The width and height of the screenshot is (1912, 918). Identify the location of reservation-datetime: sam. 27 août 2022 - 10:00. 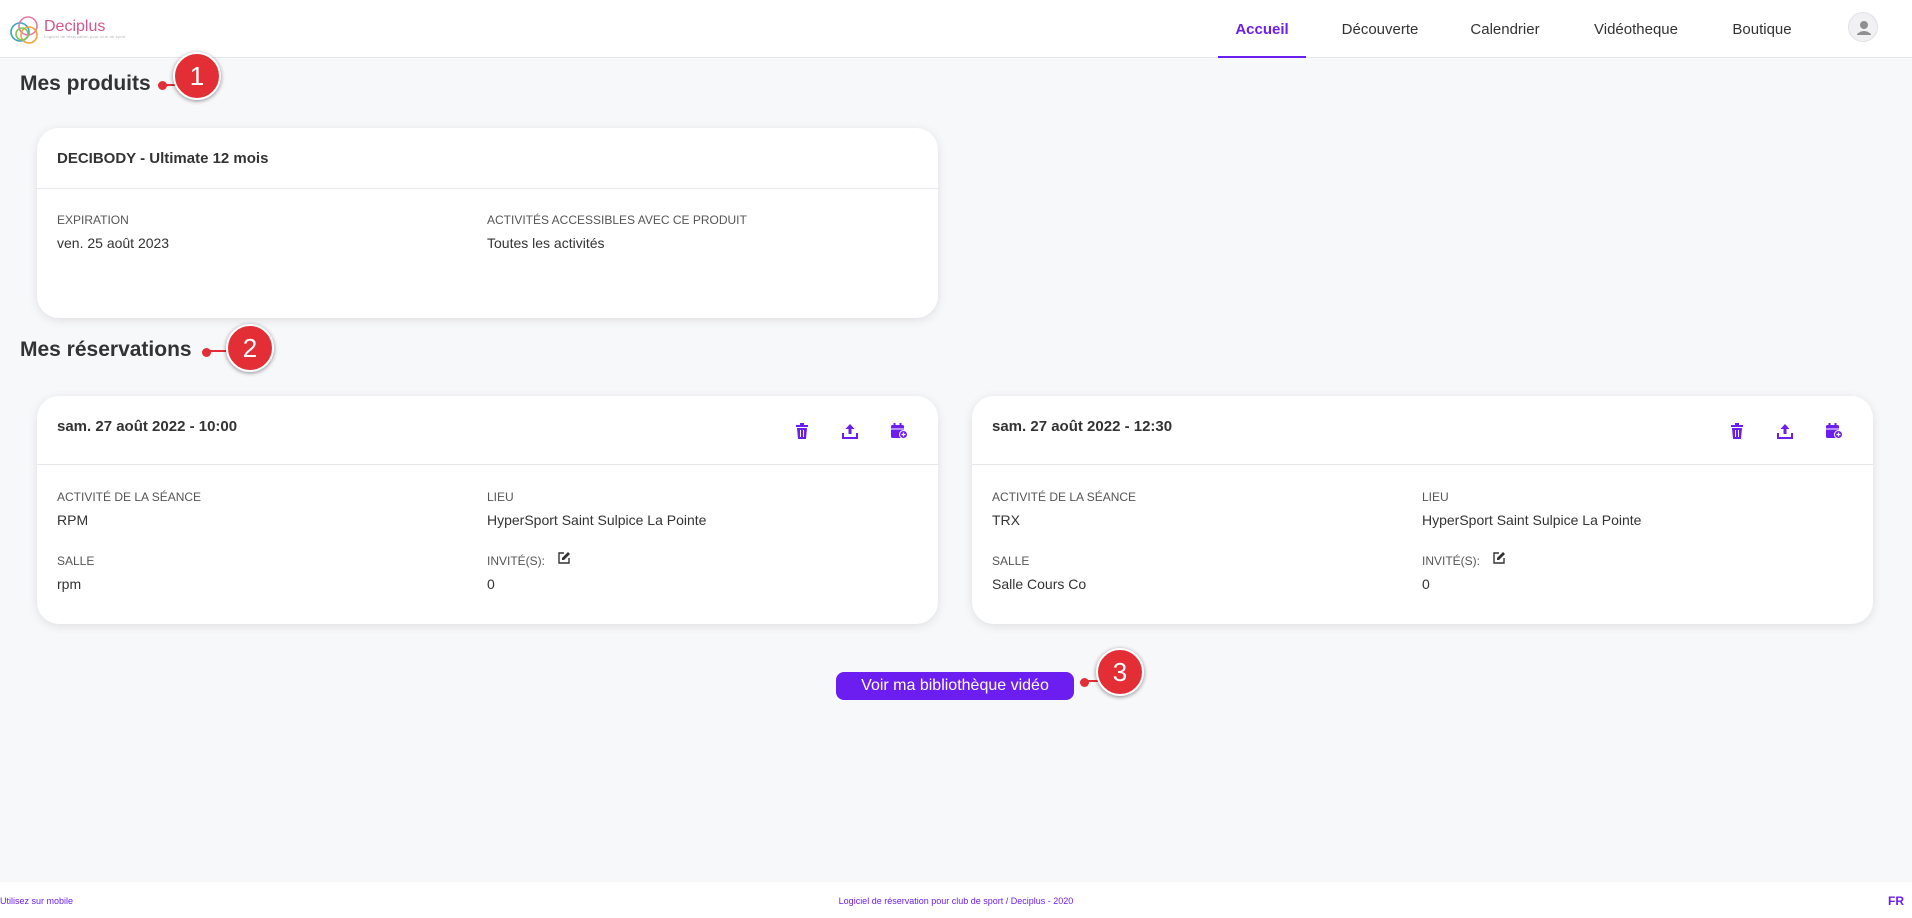
(147, 426).